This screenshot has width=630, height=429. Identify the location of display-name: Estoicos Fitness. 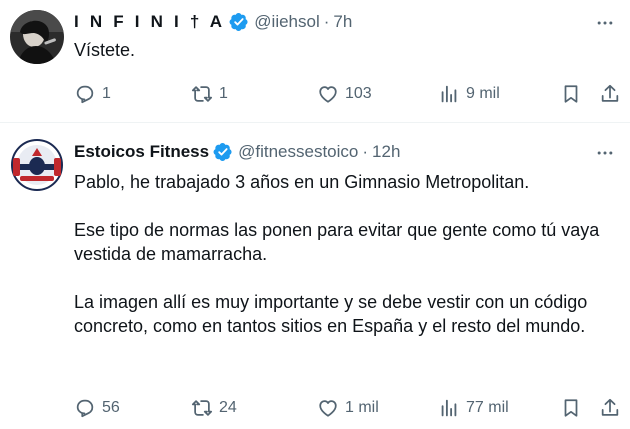
(141, 152).